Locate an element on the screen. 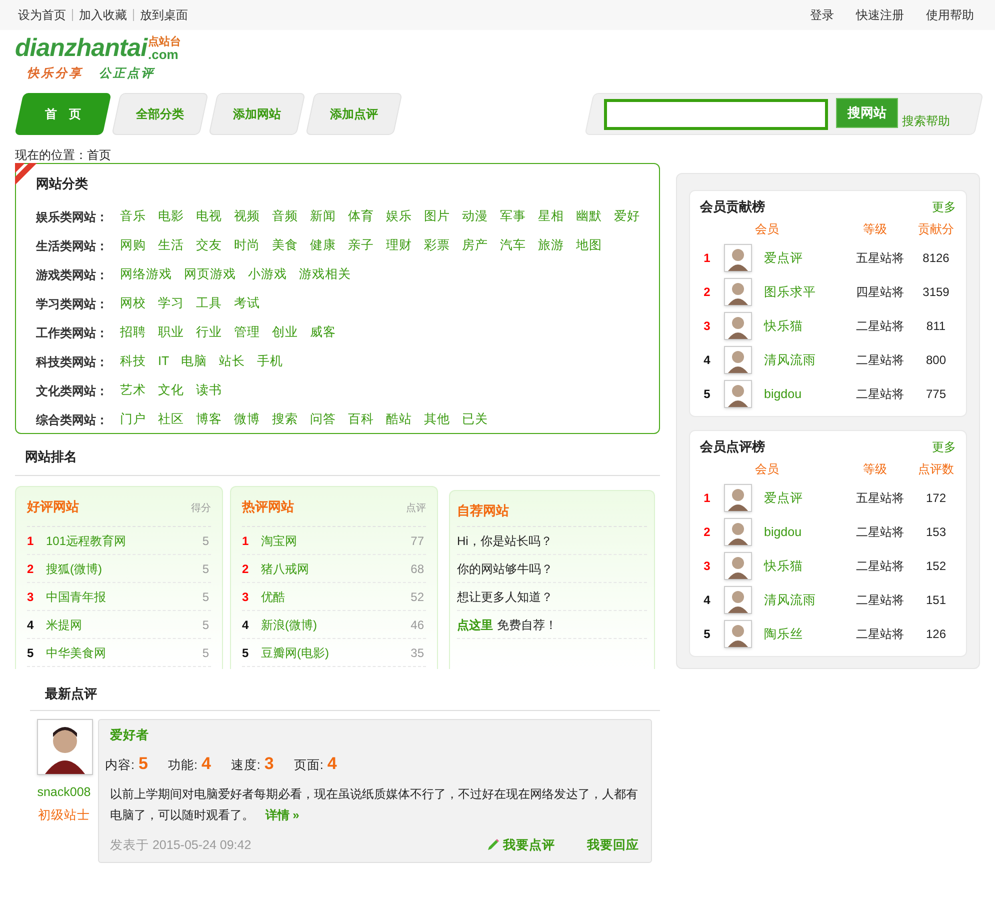 The height and width of the screenshot is (905, 995). category-link: 学习 is located at coordinates (171, 303).